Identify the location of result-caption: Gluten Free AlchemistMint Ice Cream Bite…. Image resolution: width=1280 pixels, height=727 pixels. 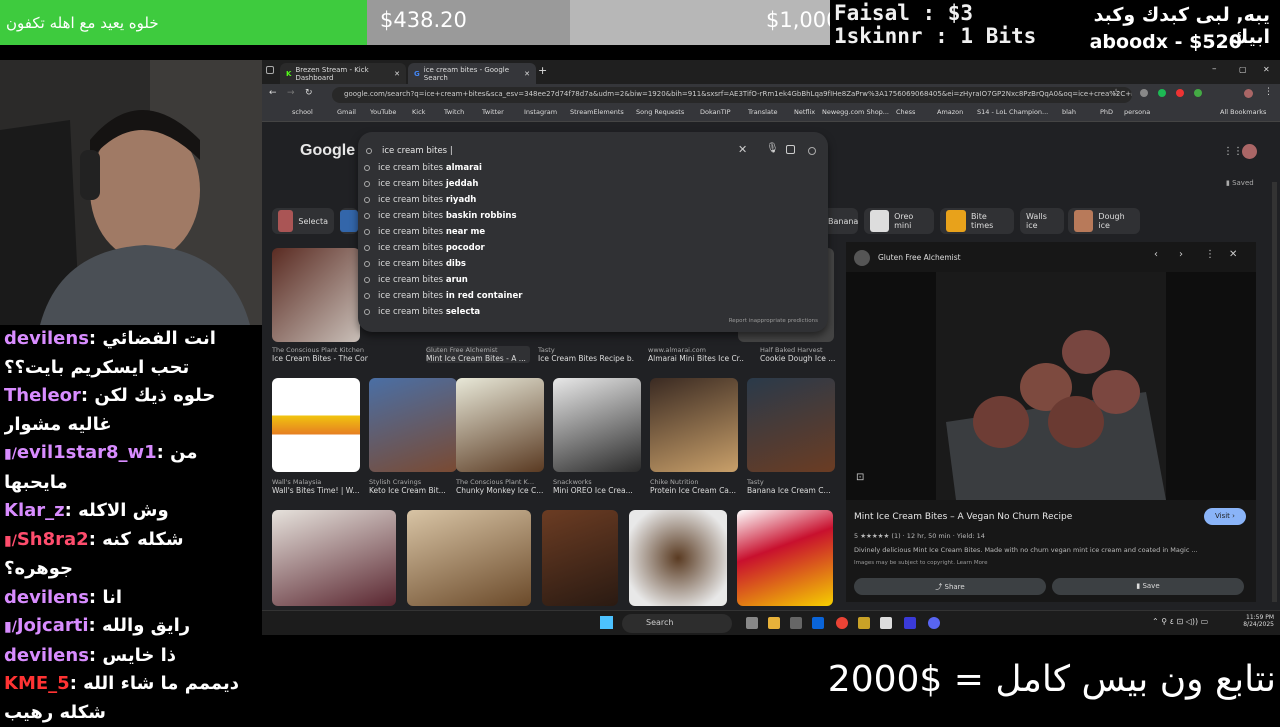
(478, 354).